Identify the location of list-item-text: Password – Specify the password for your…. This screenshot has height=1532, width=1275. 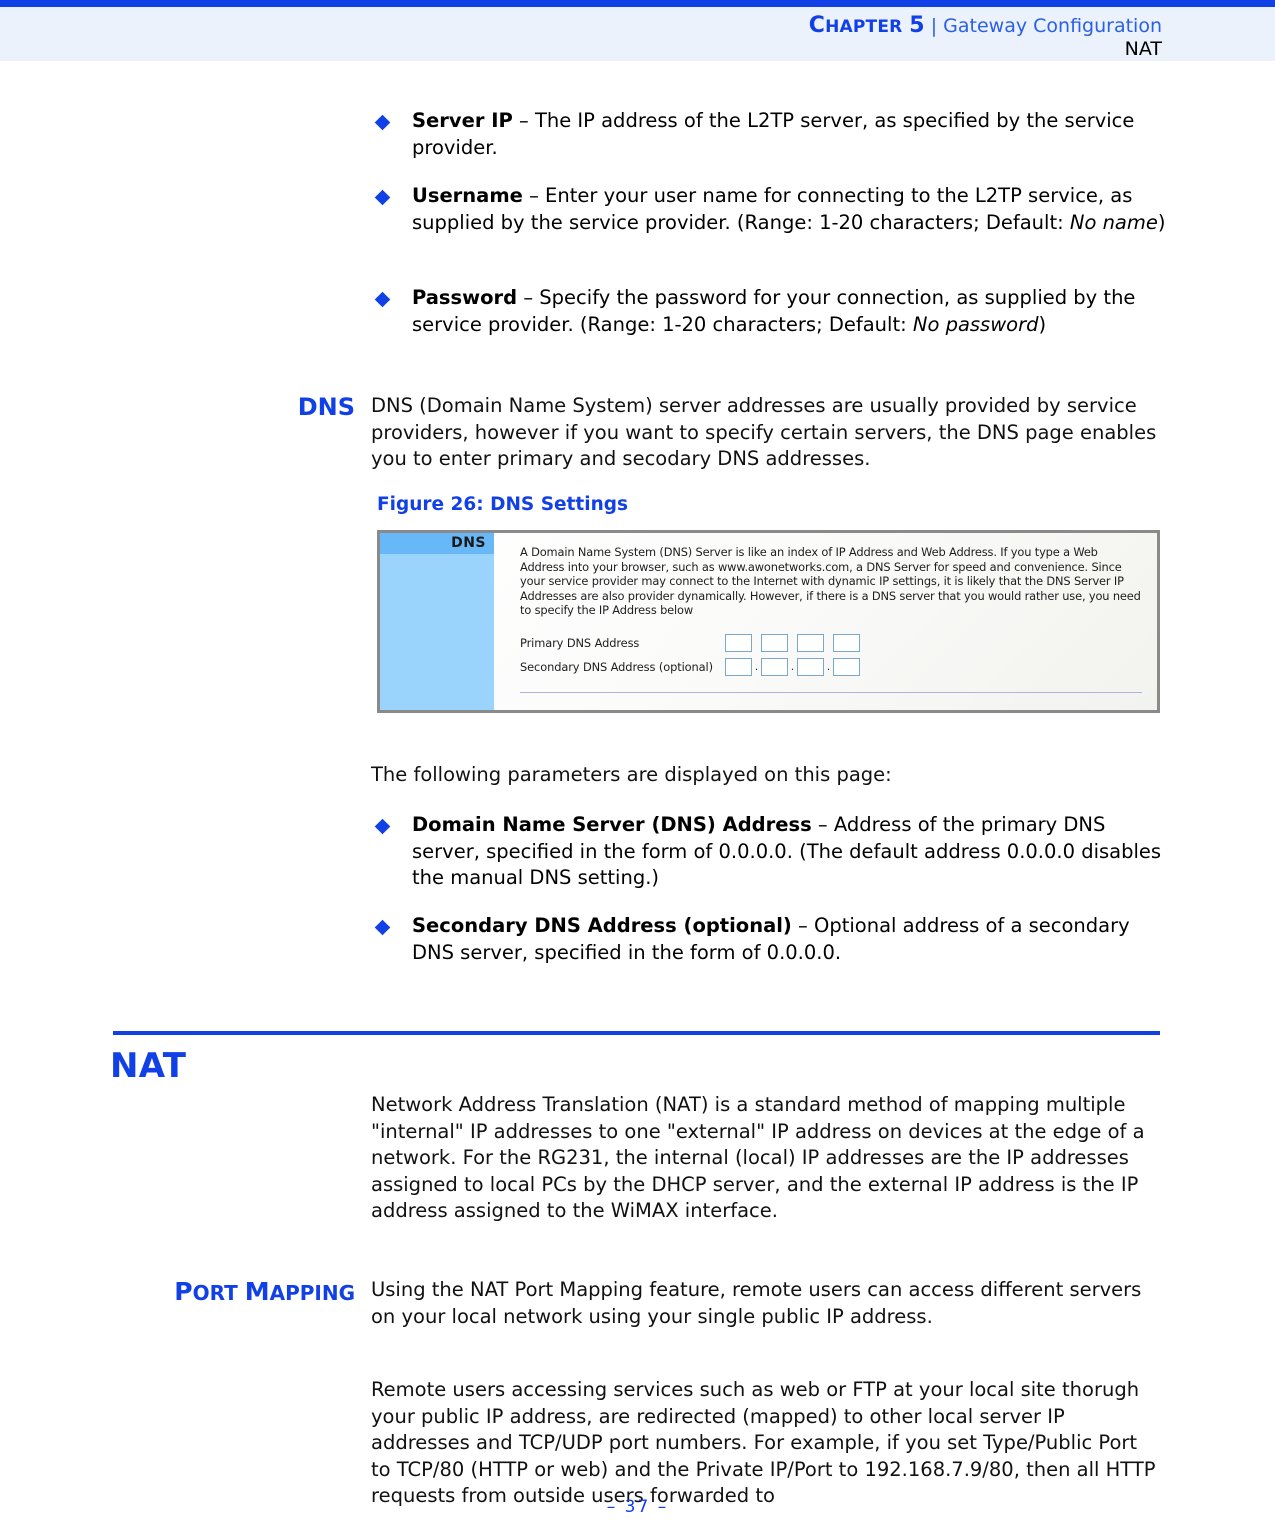
(771, 311).